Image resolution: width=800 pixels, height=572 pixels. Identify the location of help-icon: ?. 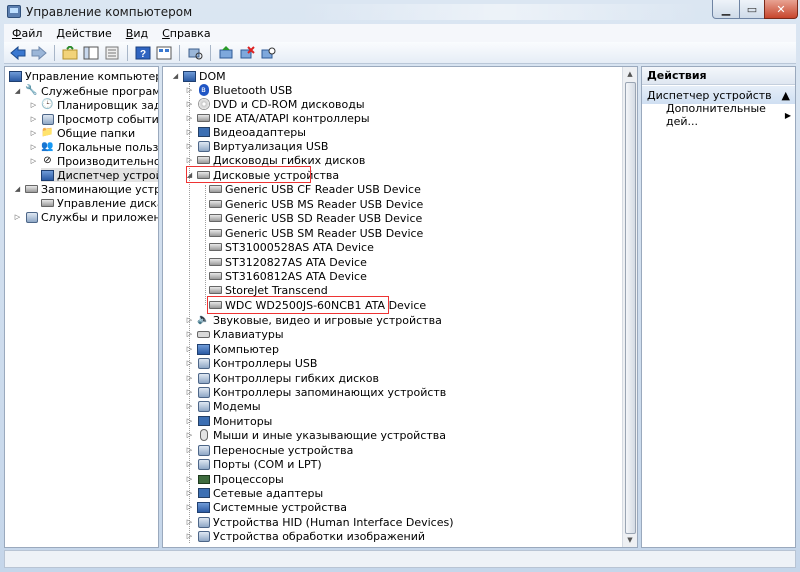
(143, 53).